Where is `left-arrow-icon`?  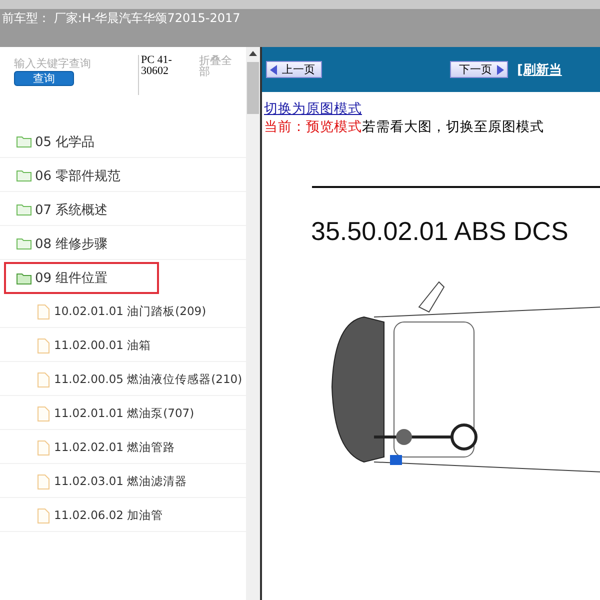
left-arrow-icon is located at coordinates (274, 69).